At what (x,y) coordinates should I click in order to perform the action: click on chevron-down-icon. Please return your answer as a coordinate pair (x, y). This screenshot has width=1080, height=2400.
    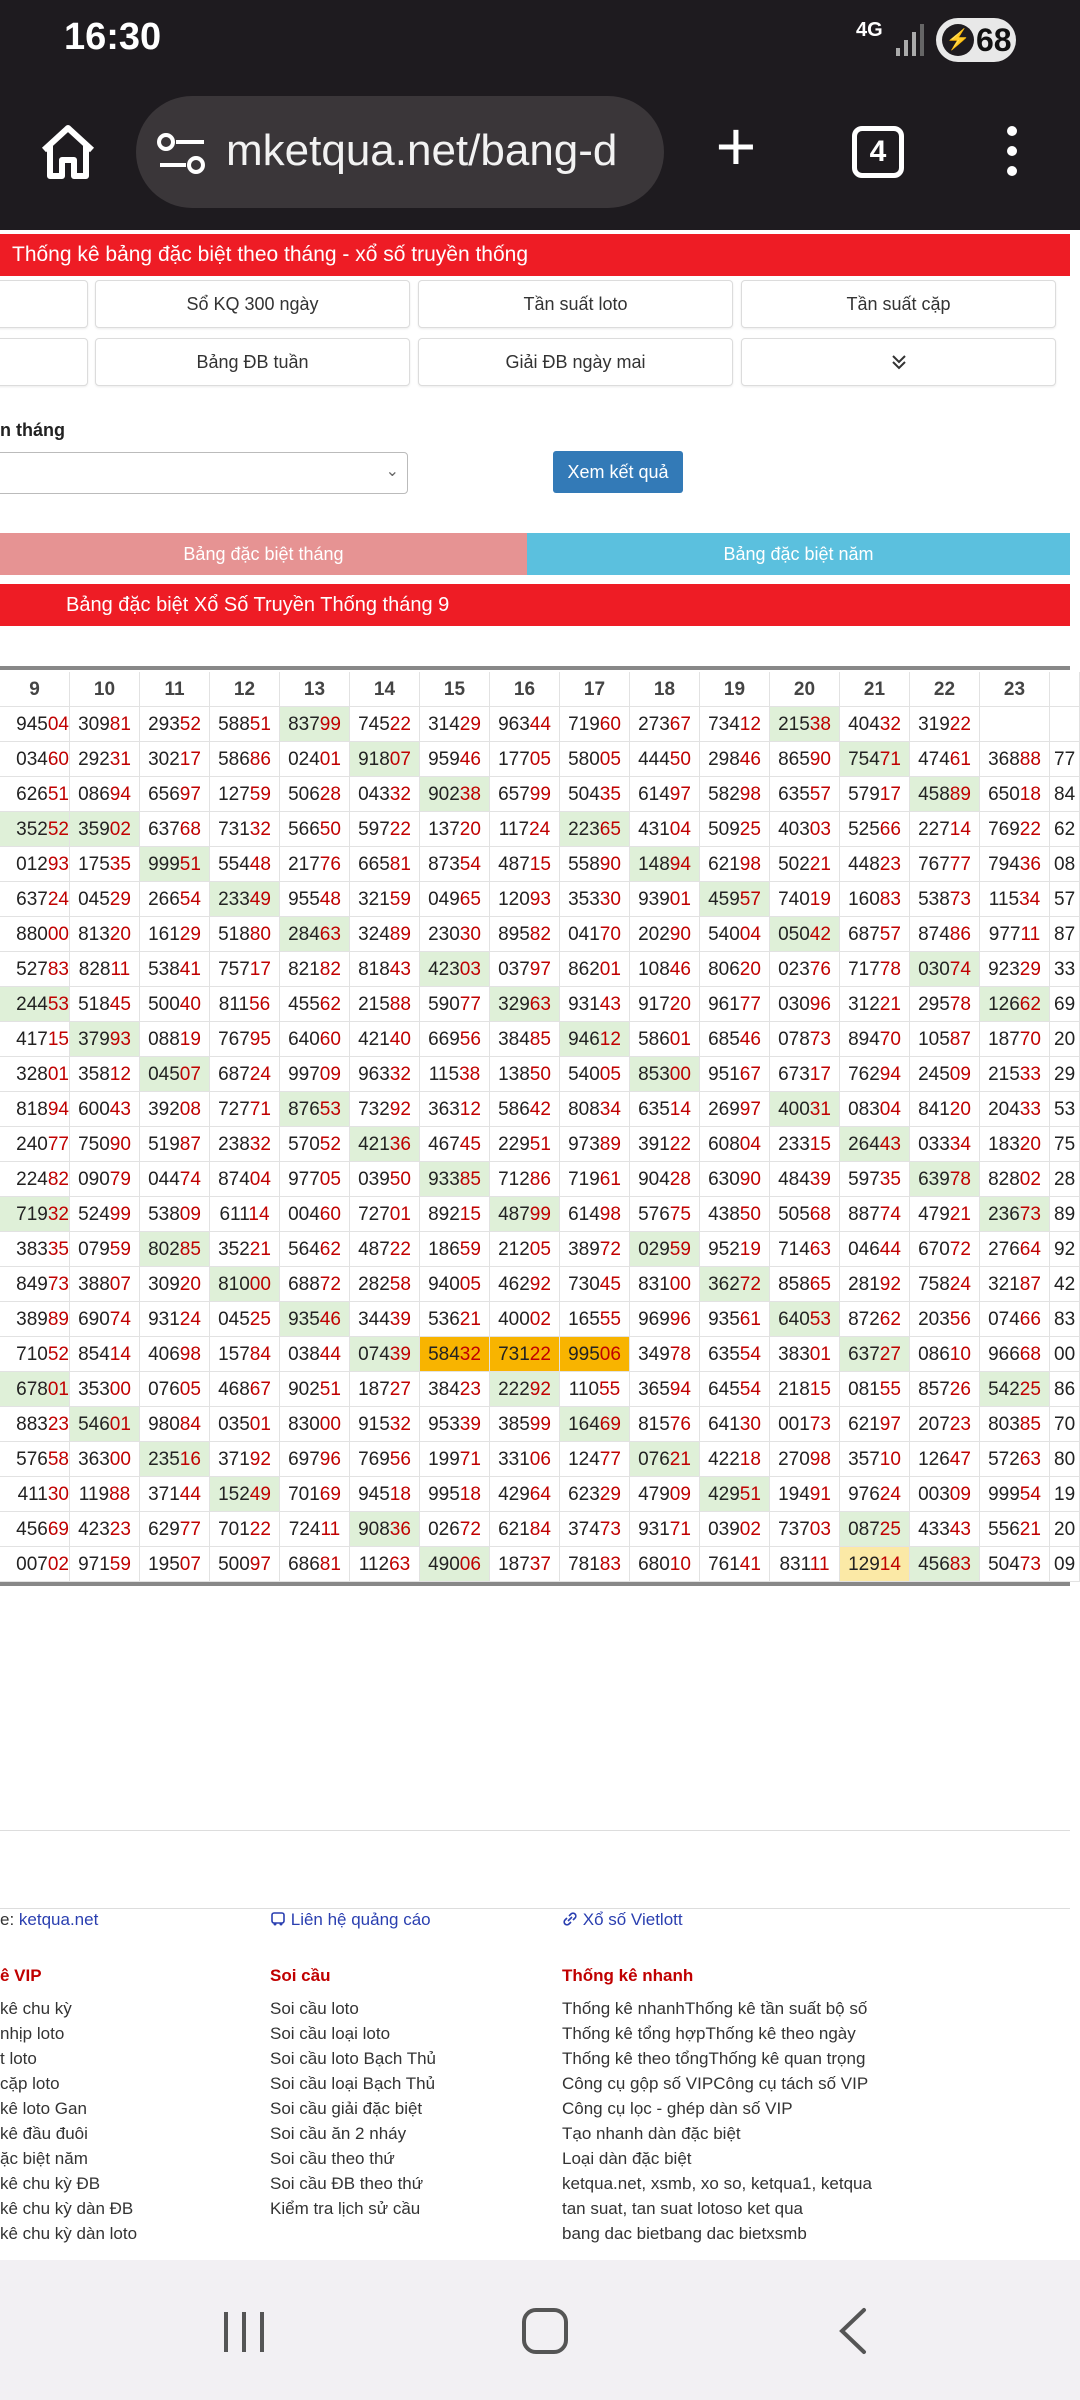
    Looking at the image, I should click on (898, 362).